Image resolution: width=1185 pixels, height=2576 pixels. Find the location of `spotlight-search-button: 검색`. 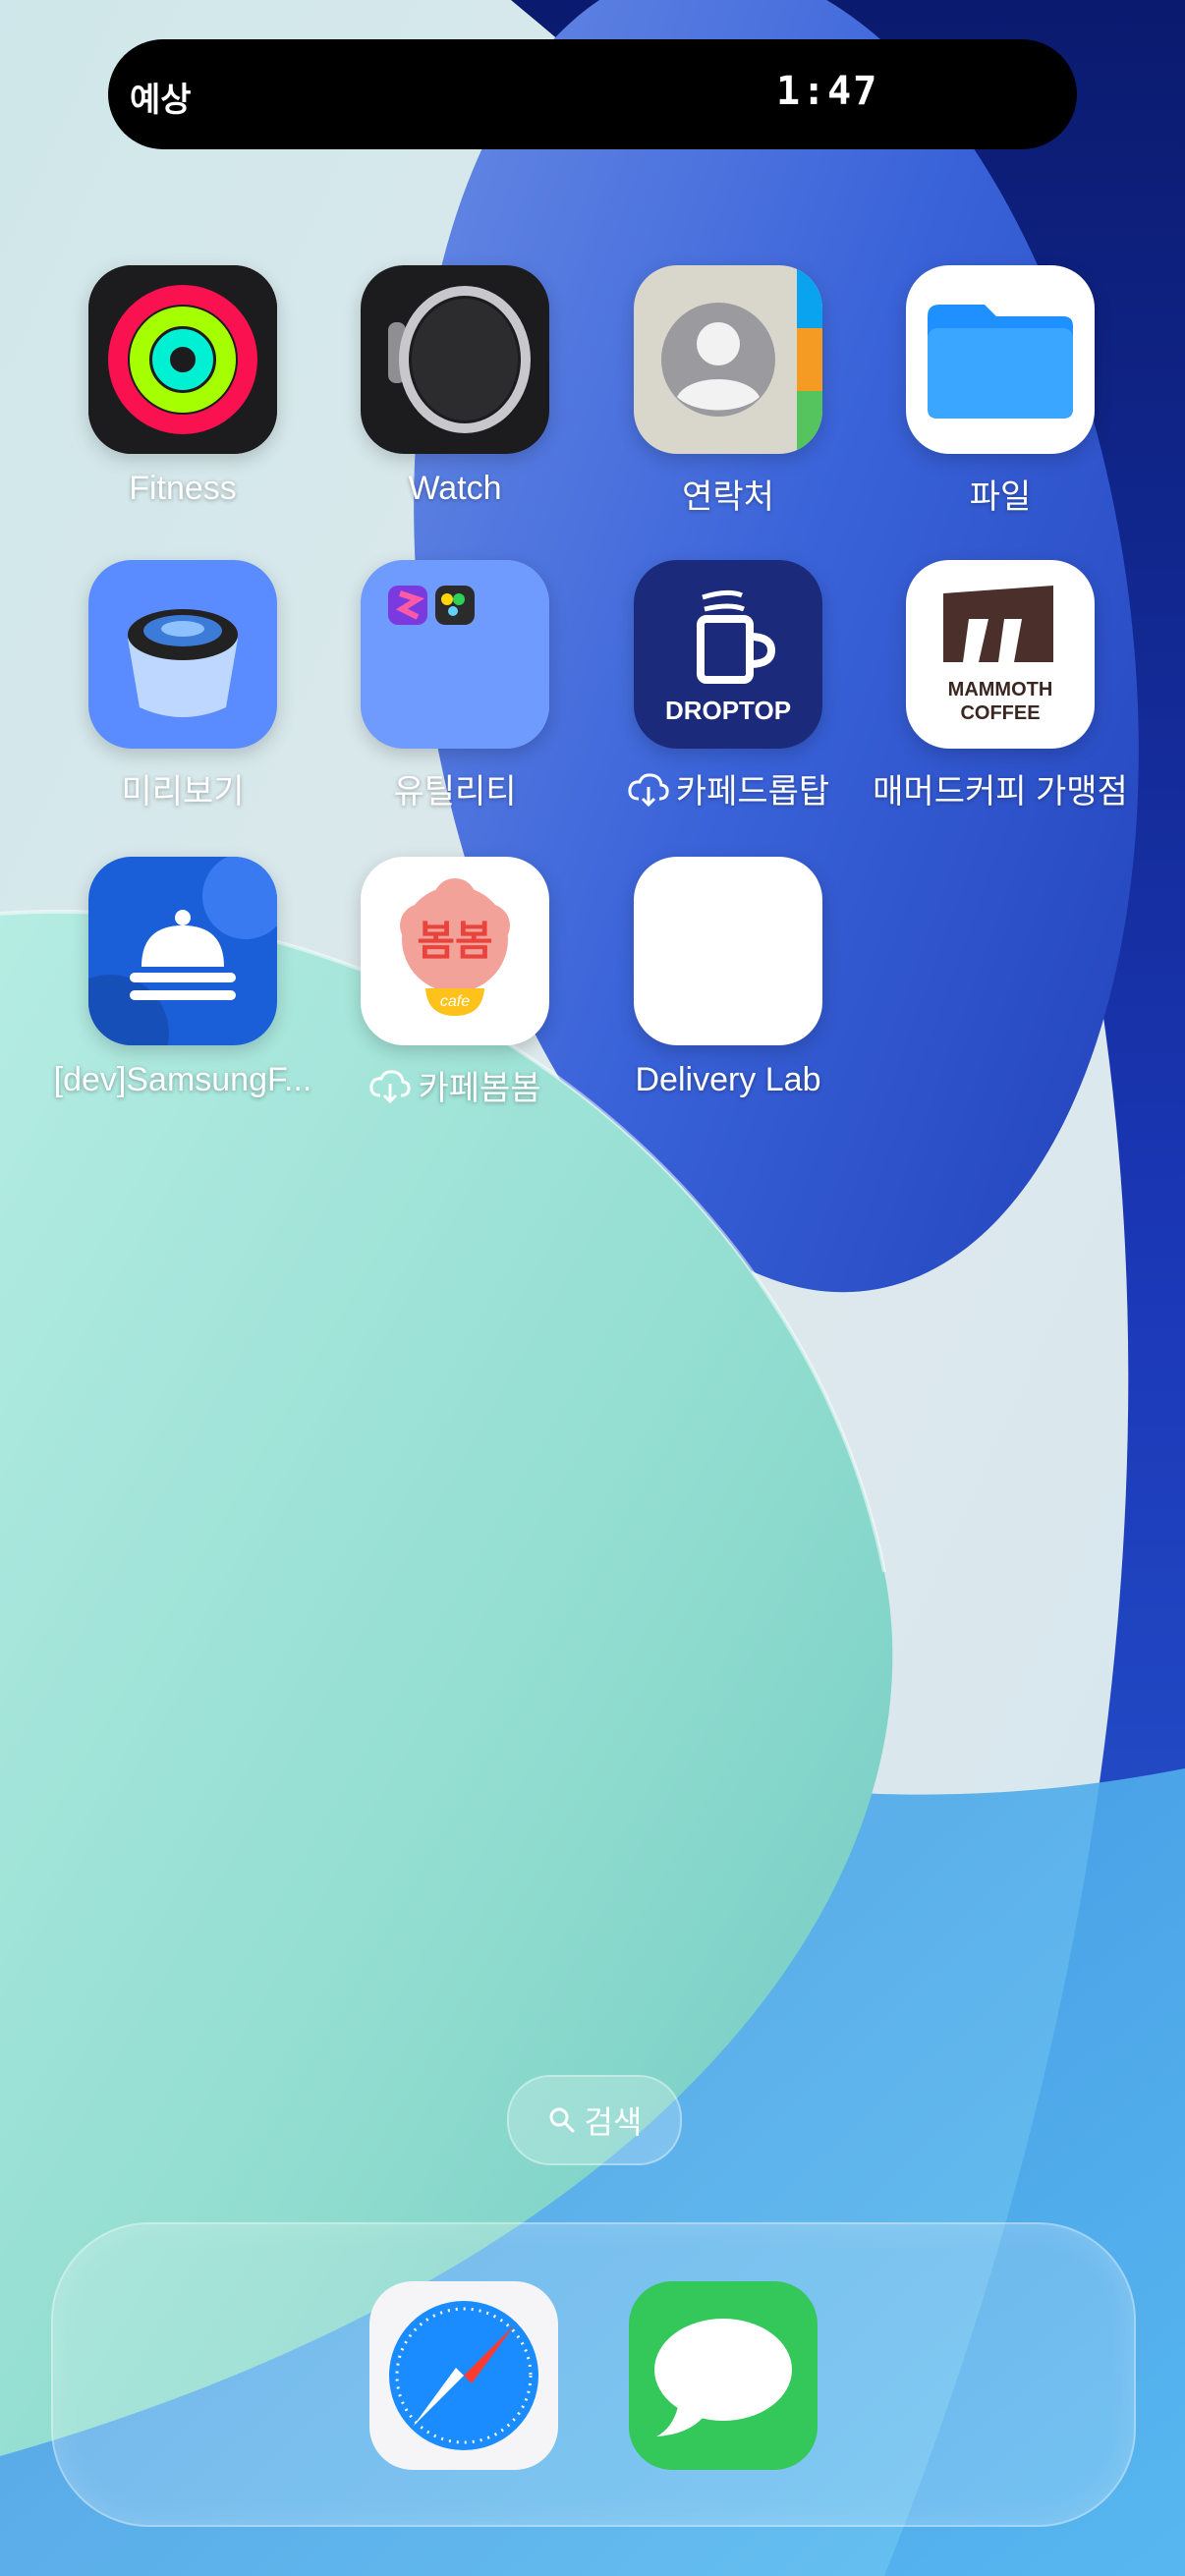

spotlight-search-button: 검색 is located at coordinates (594, 2120).